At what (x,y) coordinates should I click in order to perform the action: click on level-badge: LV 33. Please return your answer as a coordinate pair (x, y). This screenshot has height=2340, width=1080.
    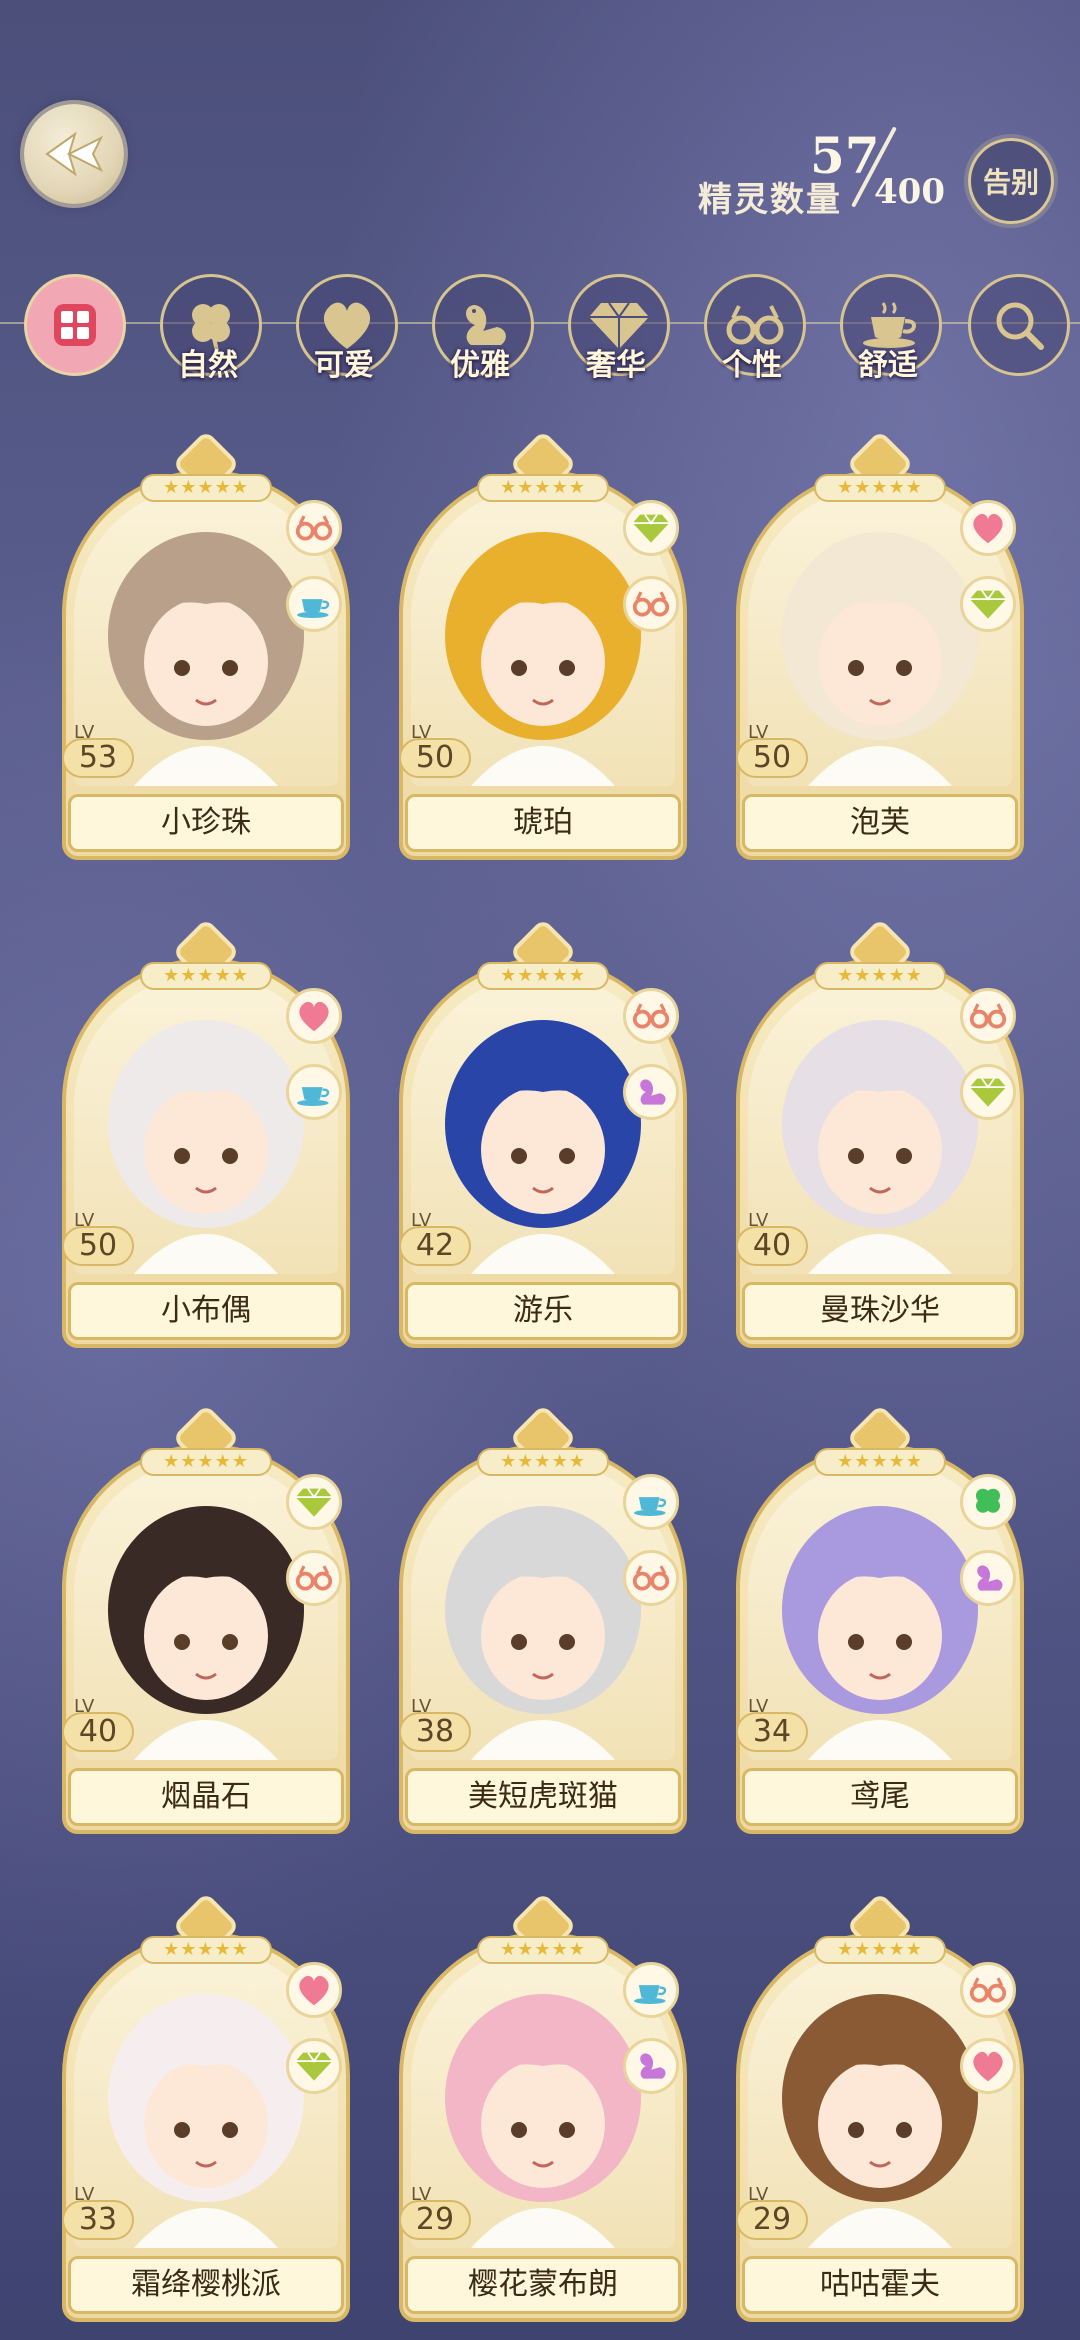
    Looking at the image, I should click on (103, 2224).